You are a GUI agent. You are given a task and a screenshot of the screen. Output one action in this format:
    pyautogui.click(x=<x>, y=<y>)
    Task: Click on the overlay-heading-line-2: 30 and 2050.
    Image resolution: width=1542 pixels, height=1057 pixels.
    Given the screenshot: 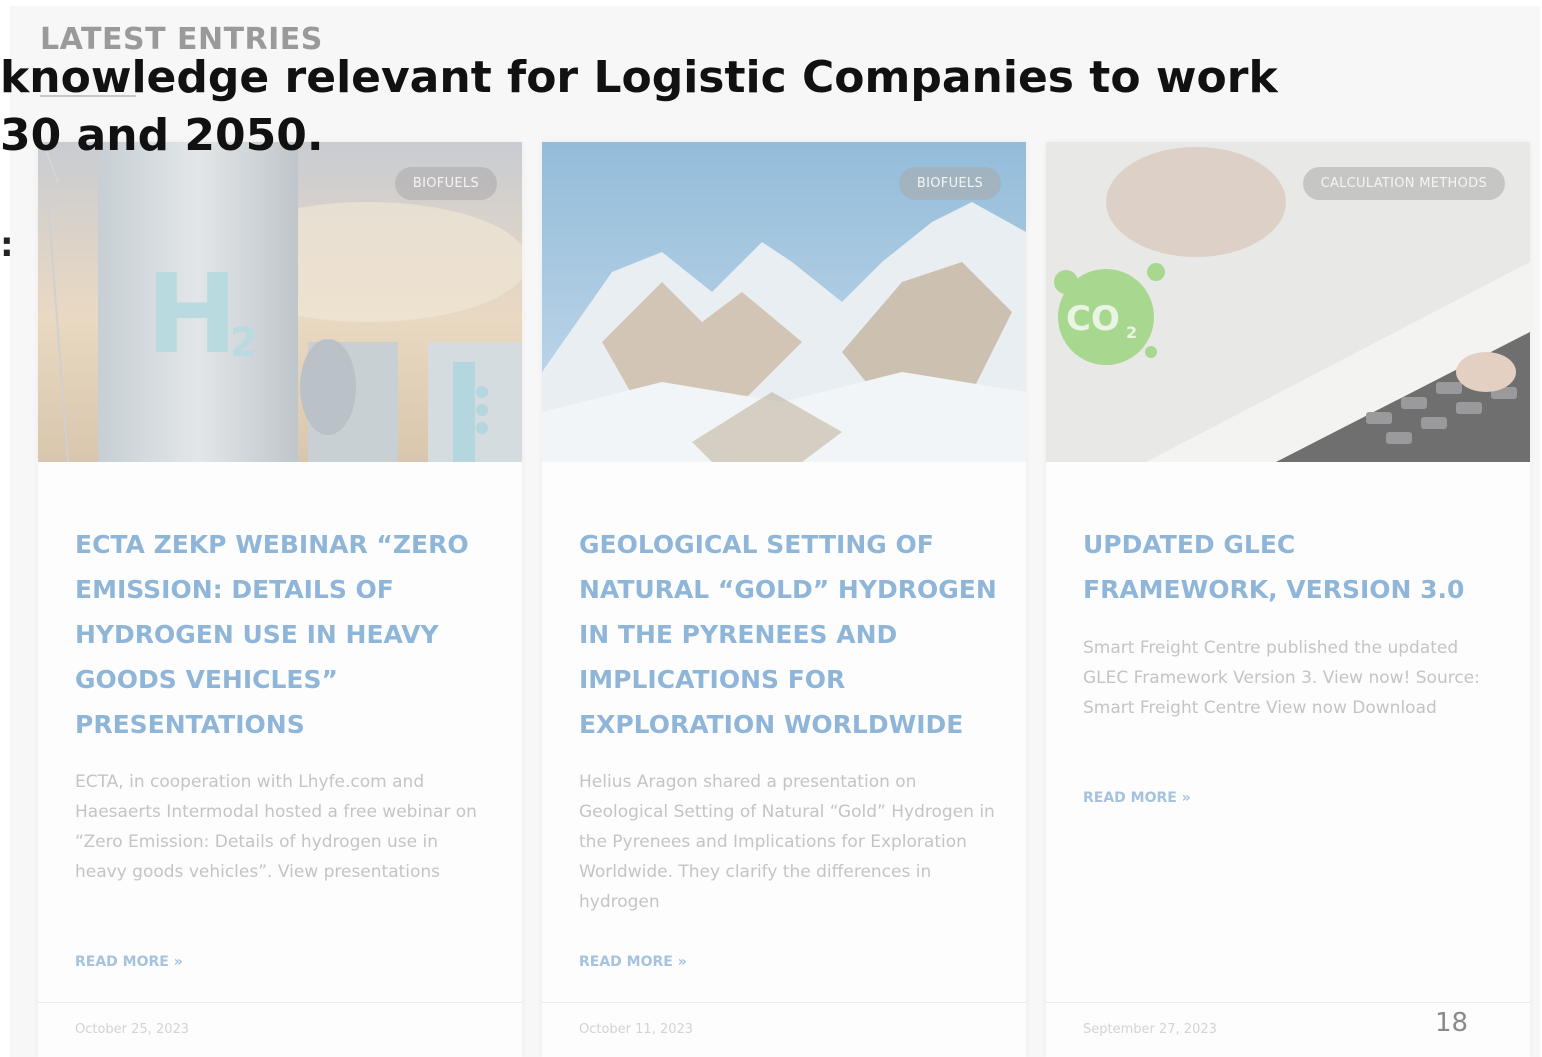 What is the action you would take?
    pyautogui.click(x=162, y=135)
    